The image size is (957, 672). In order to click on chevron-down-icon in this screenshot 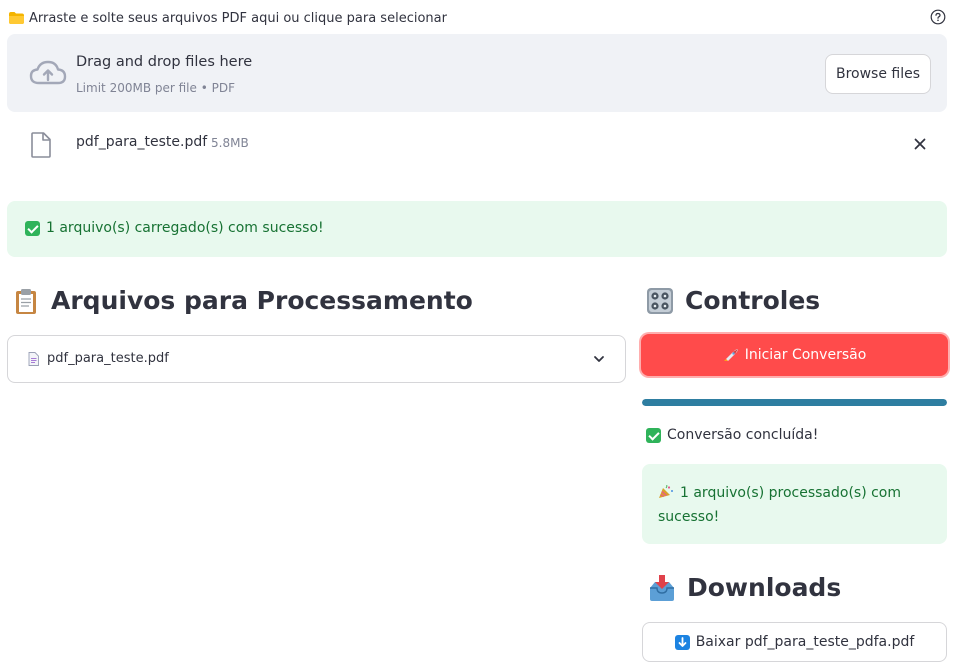, I will do `click(599, 359)`.